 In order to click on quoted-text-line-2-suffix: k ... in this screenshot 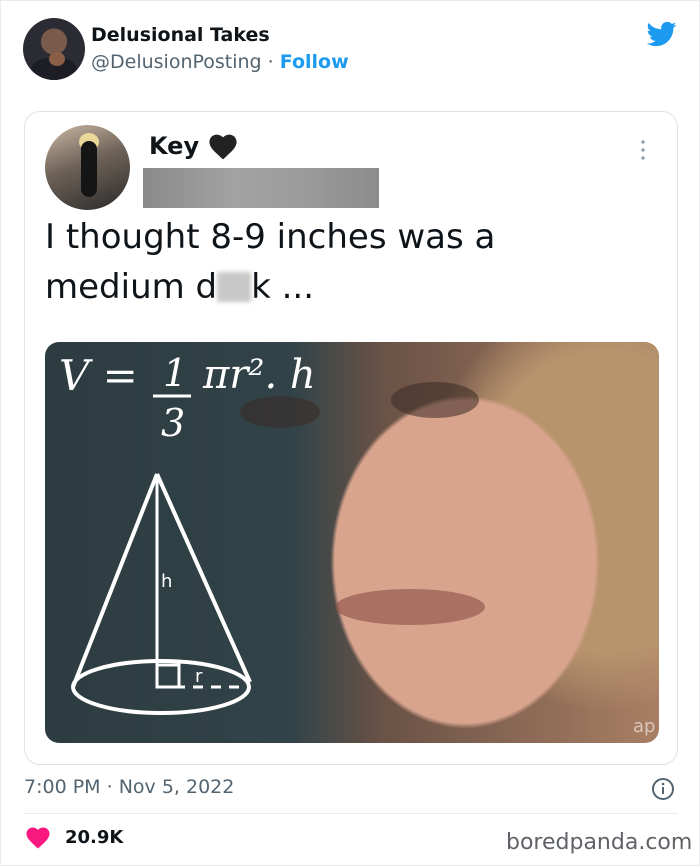, I will do `click(283, 287)`.